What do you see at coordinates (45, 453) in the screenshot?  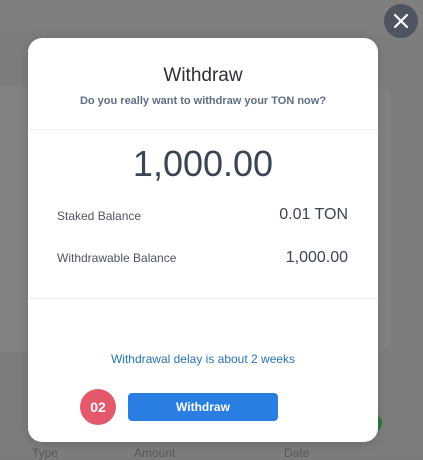 I see `table-header-type: Type` at bounding box center [45, 453].